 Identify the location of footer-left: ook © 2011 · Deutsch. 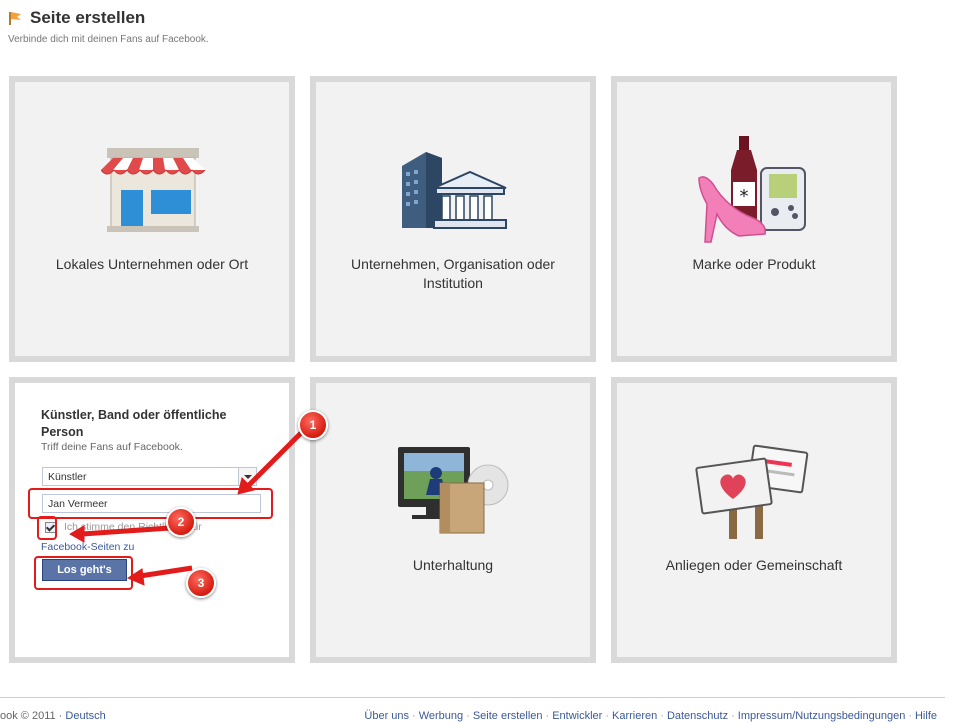
(53, 716).